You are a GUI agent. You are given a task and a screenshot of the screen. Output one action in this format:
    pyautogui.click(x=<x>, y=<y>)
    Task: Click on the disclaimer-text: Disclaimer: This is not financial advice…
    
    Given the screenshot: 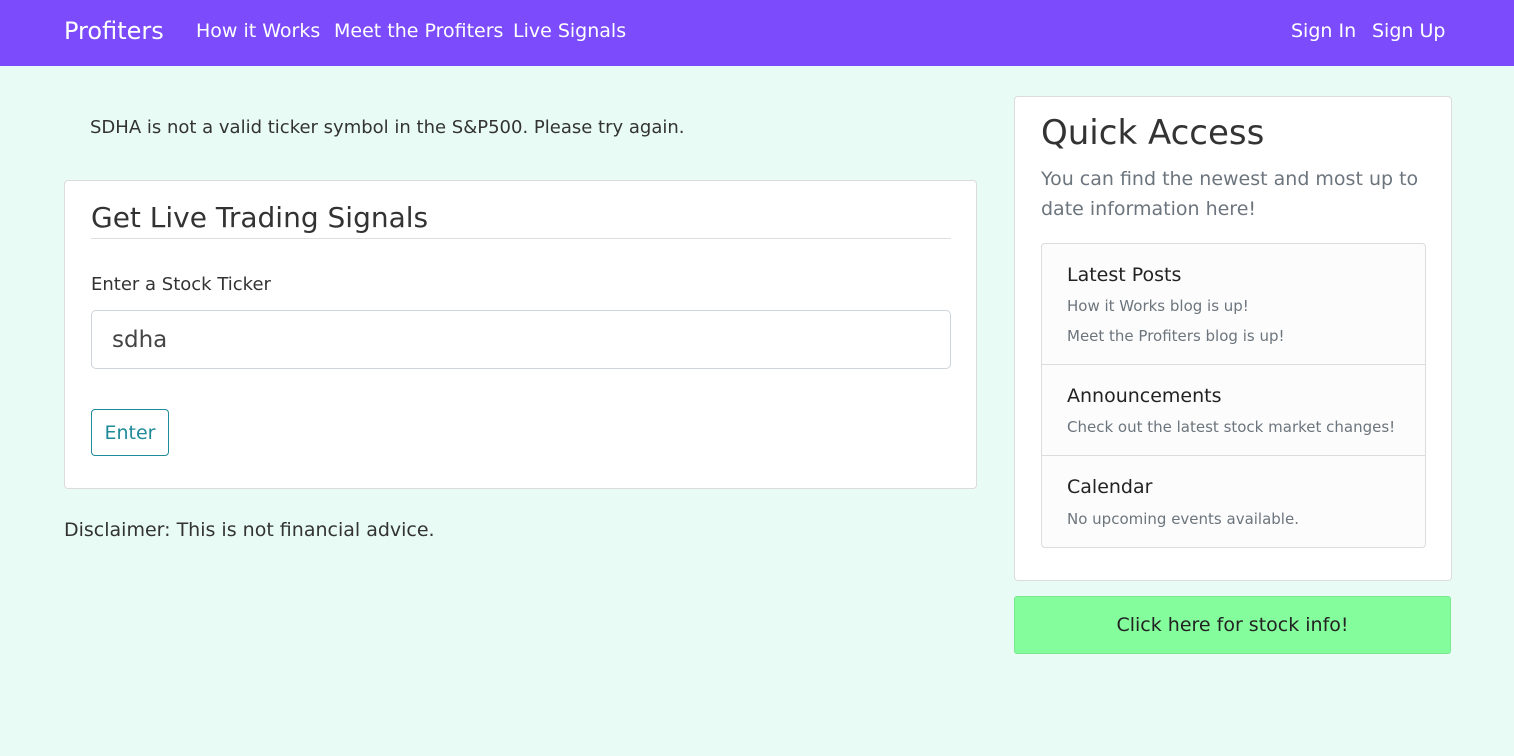 What is the action you would take?
    pyautogui.click(x=249, y=530)
    